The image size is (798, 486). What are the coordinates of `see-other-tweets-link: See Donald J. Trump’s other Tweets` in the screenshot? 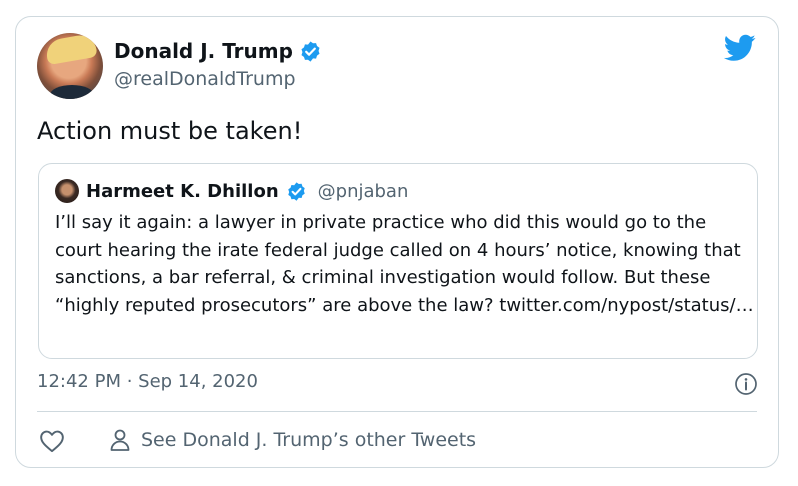 It's located at (292, 440).